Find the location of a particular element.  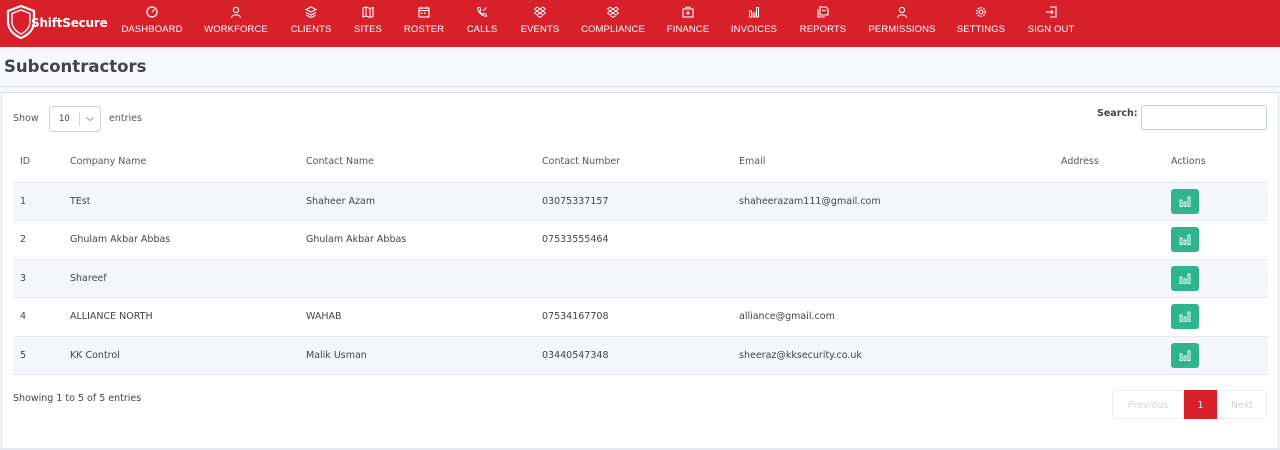

nav-label: WORKFORCE is located at coordinates (236, 29).